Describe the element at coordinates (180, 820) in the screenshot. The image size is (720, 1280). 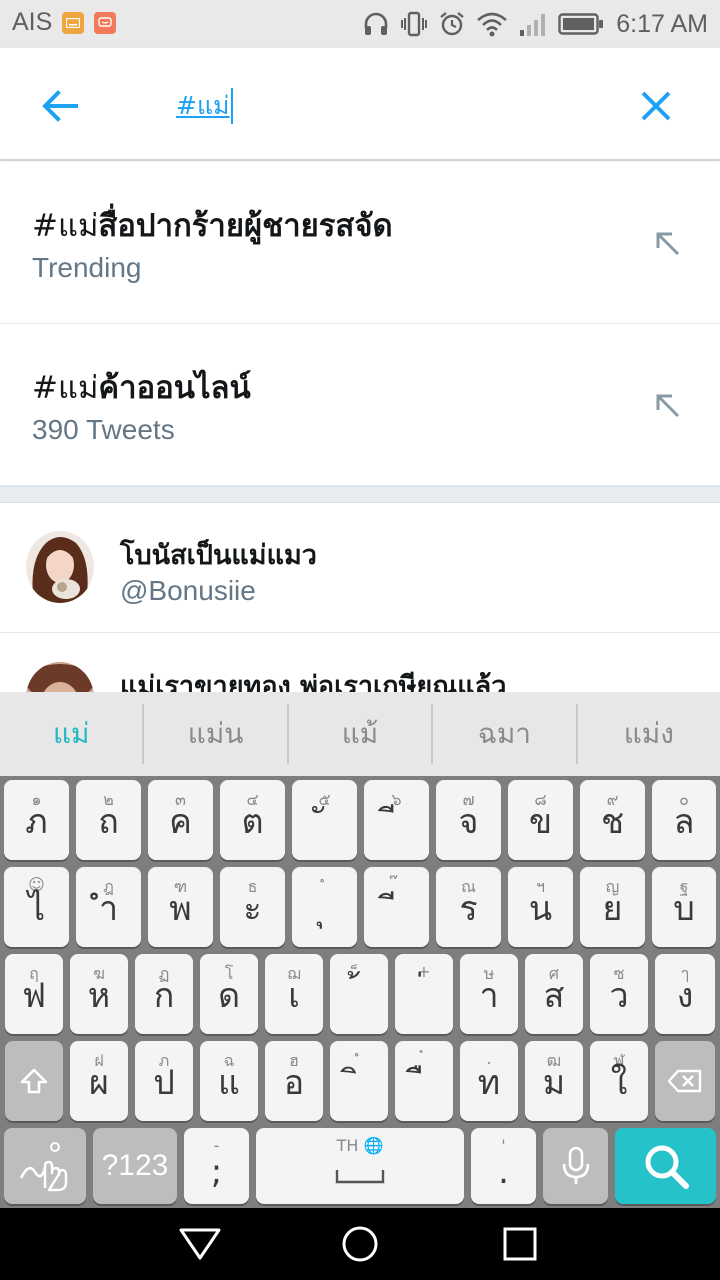
I see `key: ๓ค` at that location.